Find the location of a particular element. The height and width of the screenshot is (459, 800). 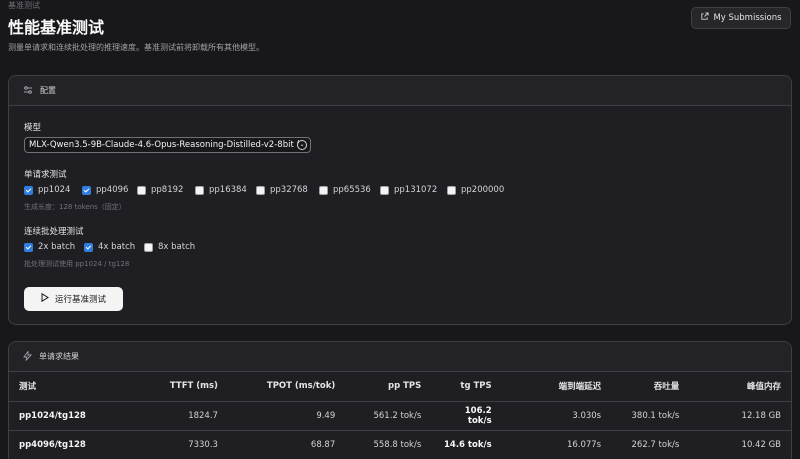

checkbox-pp32768: pp32768 is located at coordinates (287, 190).